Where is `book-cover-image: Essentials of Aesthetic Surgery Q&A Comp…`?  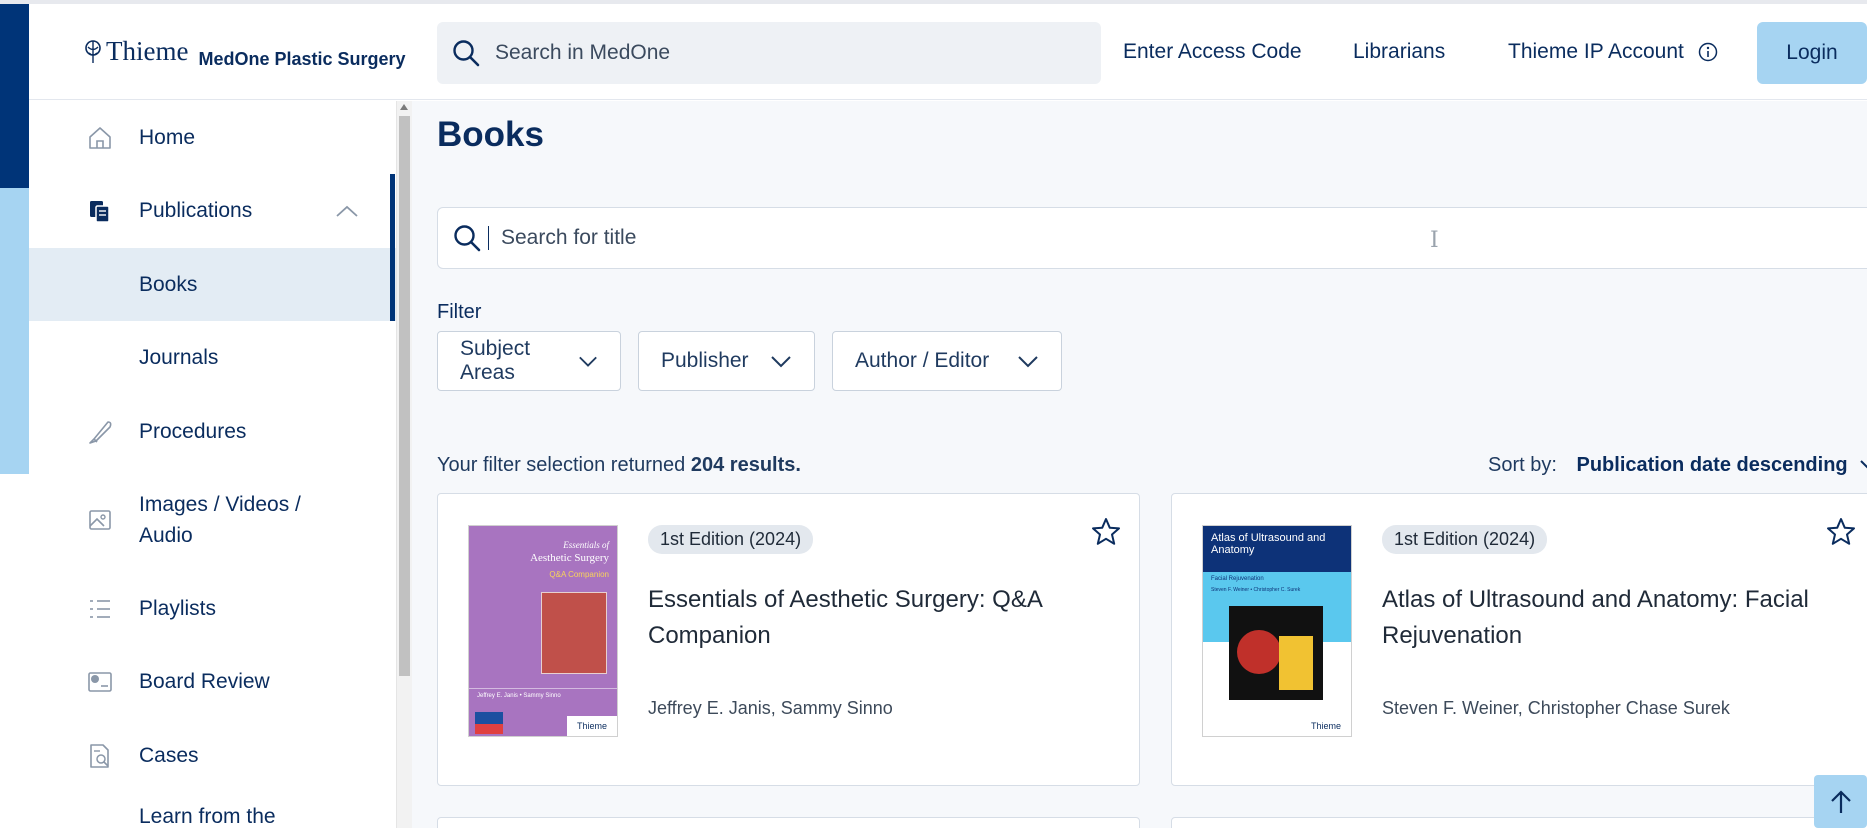
book-cover-image: Essentials of Aesthetic Surgery Q&A Comp… is located at coordinates (543, 631).